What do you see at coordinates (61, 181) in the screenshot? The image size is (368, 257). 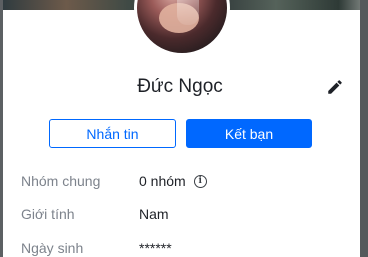 I see `groups-label: Nhóm chung` at bounding box center [61, 181].